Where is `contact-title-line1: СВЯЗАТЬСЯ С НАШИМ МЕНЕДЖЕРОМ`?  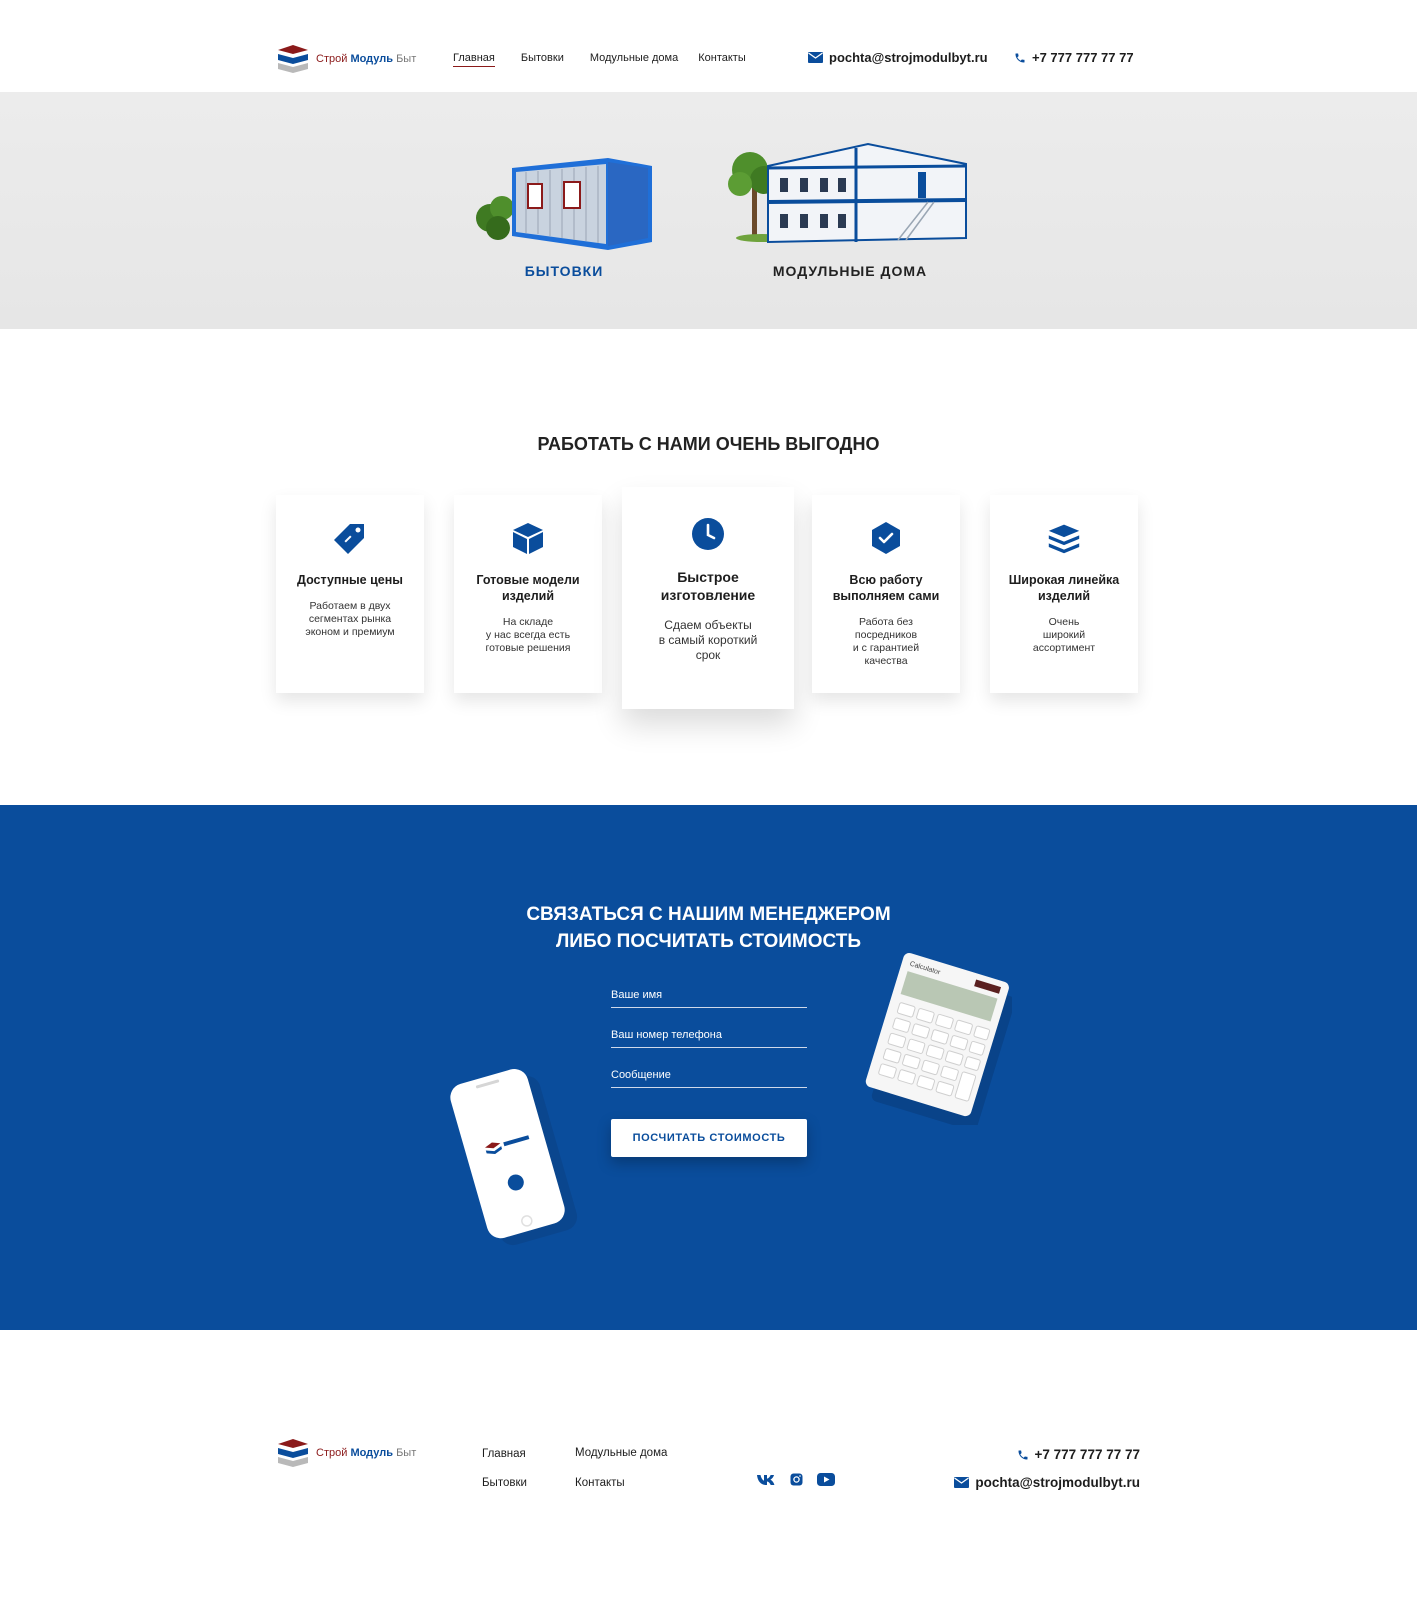
contact-title-line1: СВЯЗАТЬСЯ С НАШИМ МЕНЕДЖЕРОМ is located at coordinates (708, 914).